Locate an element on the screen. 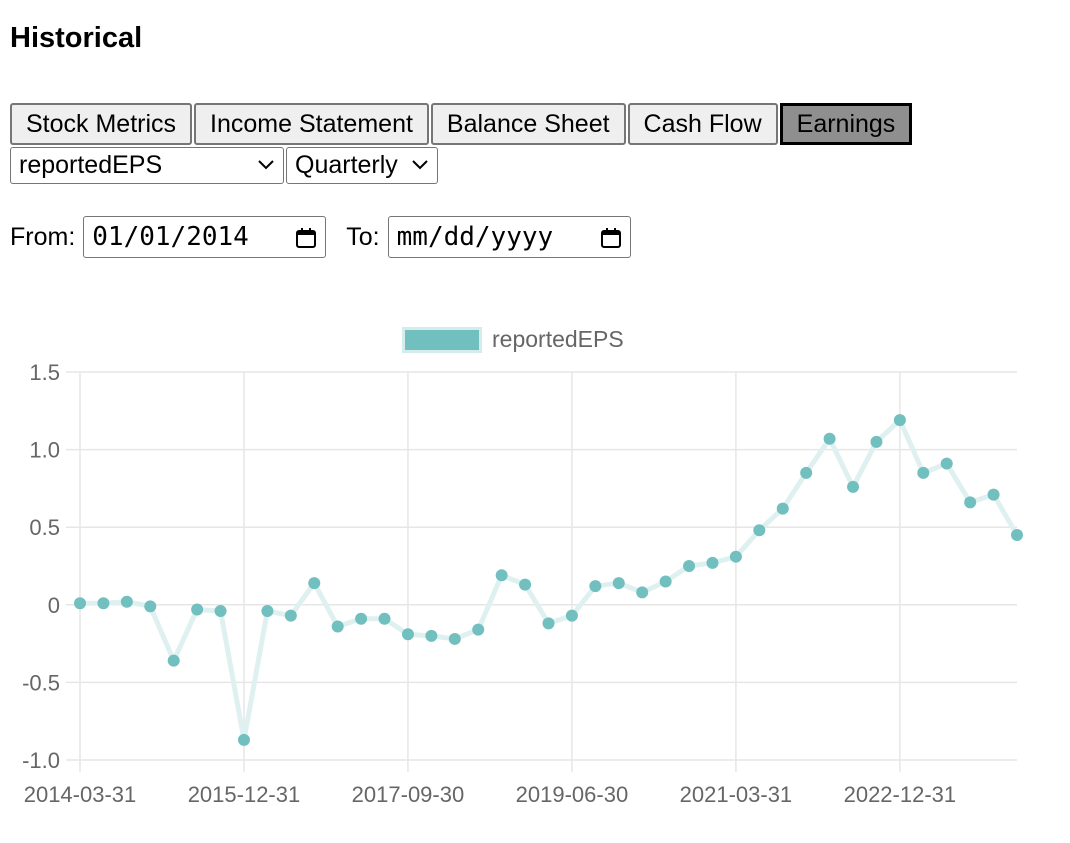 Image resolution: width=1070 pixels, height=843 pixels. y-tick-label: 1.5 is located at coordinates (44, 372).